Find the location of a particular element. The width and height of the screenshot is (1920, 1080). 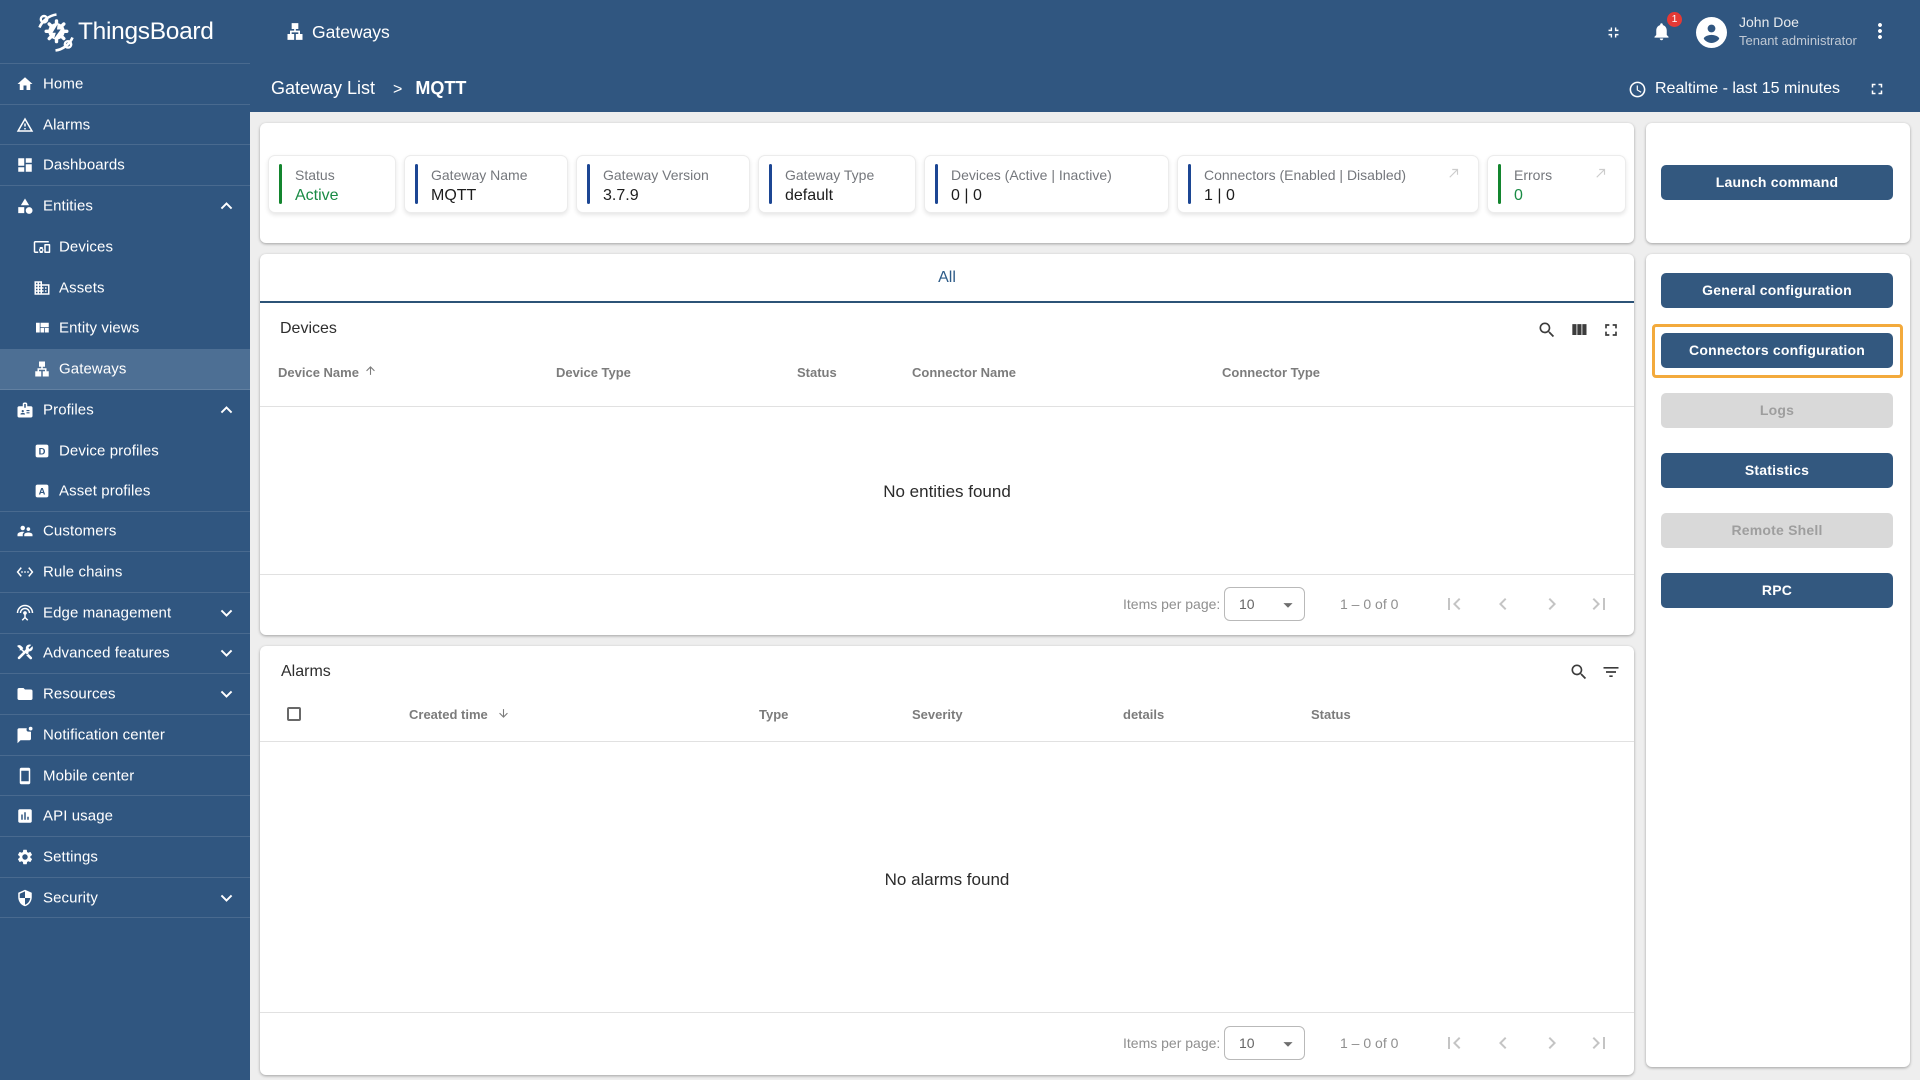

svg-text: D is located at coordinates (42, 451).